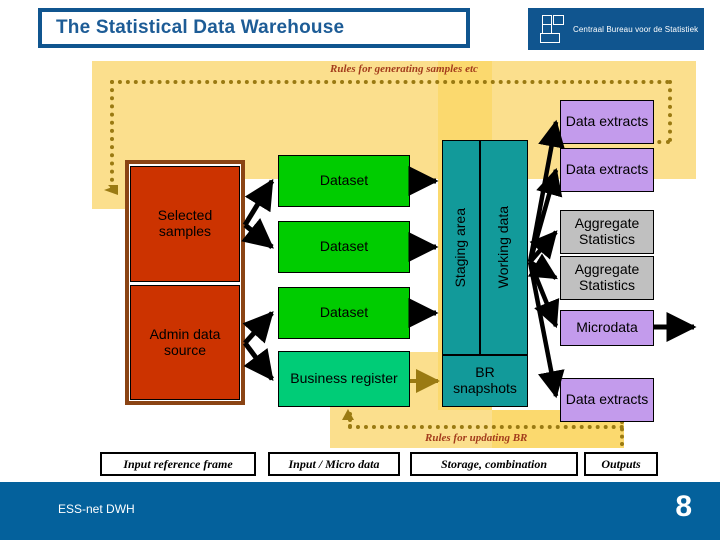 The height and width of the screenshot is (540, 720). I want to click on cbs-logo-block: Centraal Bureau voor de Statistiek, so click(616, 29).